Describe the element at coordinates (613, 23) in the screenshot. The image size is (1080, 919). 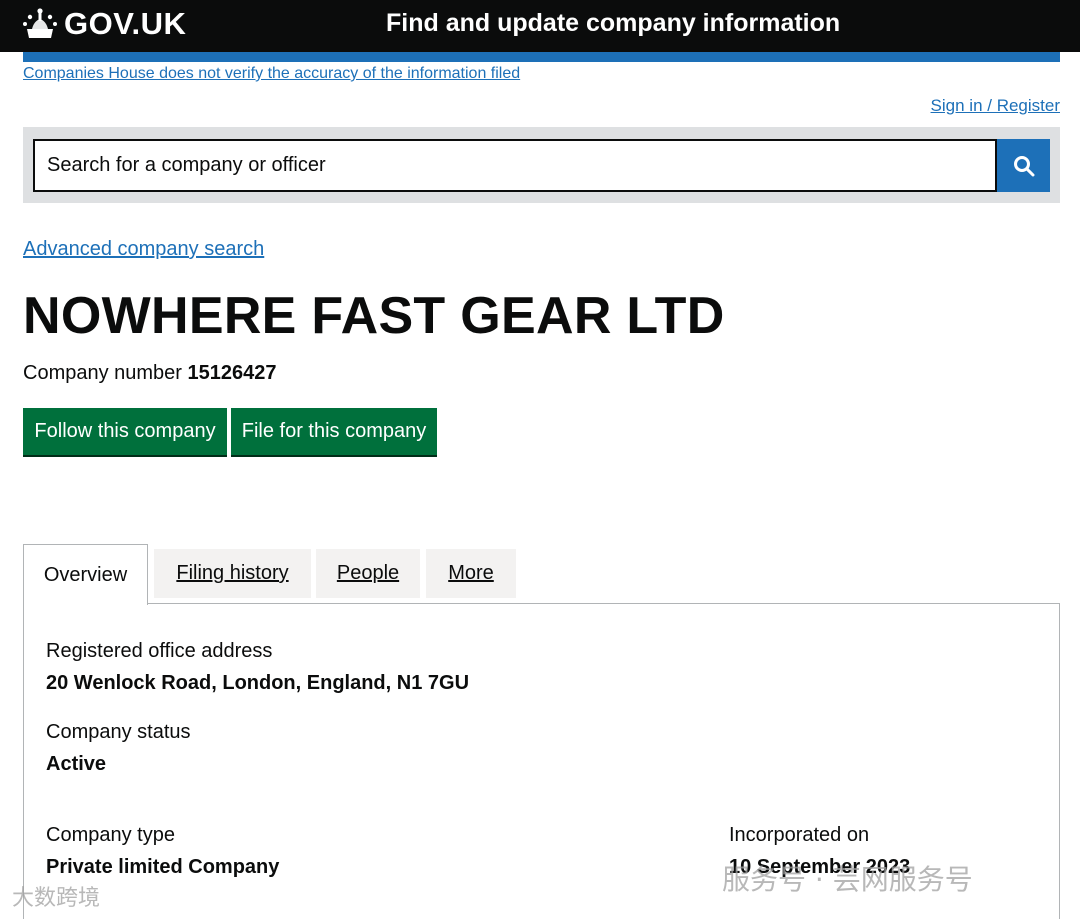
I see `service-name: Find and update company information` at that location.